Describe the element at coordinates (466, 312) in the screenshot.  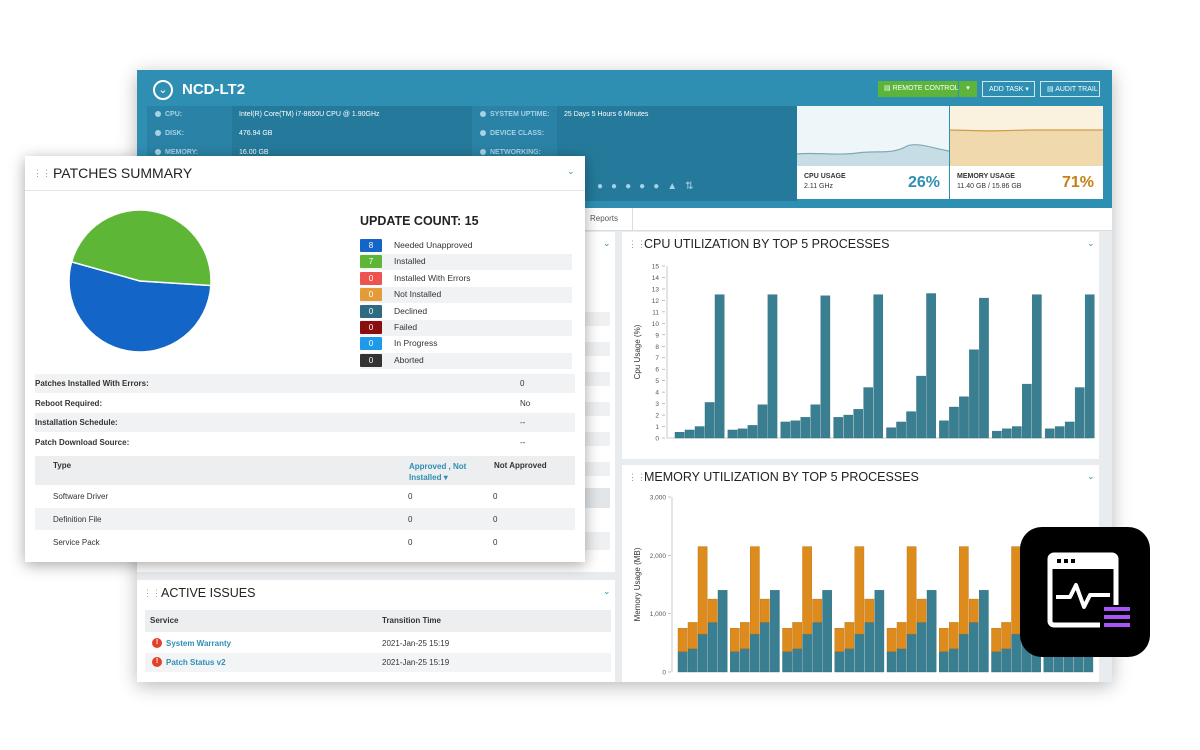
I see `legend-row: 0 Declined` at that location.